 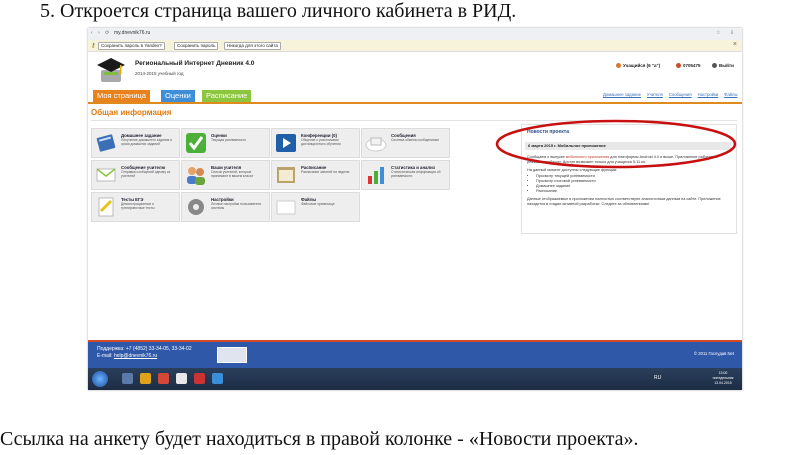 I want to click on link-teachers: Учителя, so click(x=655, y=94).